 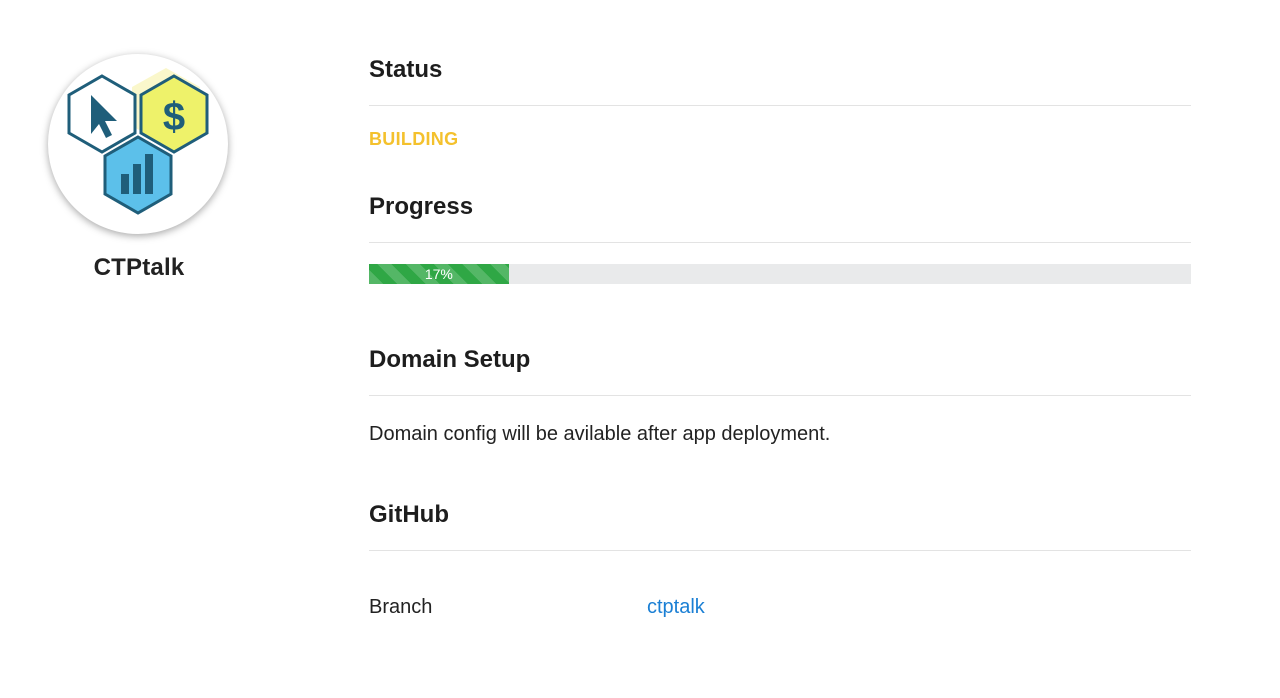 I want to click on cursor-hexagon, so click(x=102, y=114).